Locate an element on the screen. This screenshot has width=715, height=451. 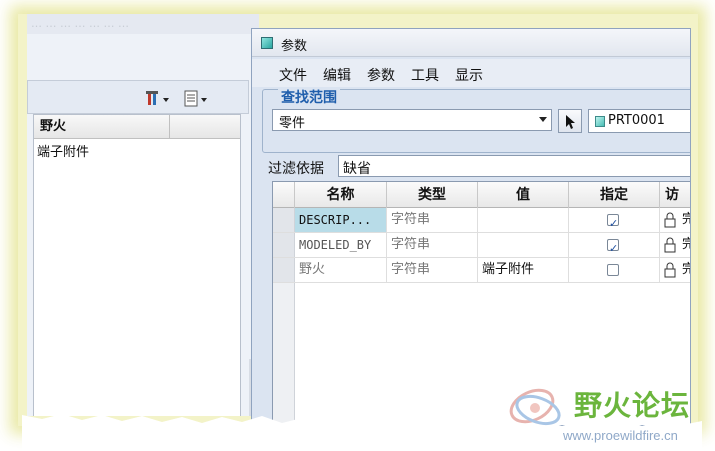
row-header-corner is located at coordinates (284, 195).